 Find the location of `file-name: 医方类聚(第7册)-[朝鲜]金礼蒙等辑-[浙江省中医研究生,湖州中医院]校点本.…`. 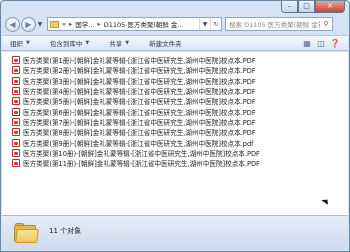

file-name: 医方类聚(第7册)-[朝鲜]金礼蒙等辑-[浙江省中医研究生,湖州中医院]校点本.… is located at coordinates (139, 122).